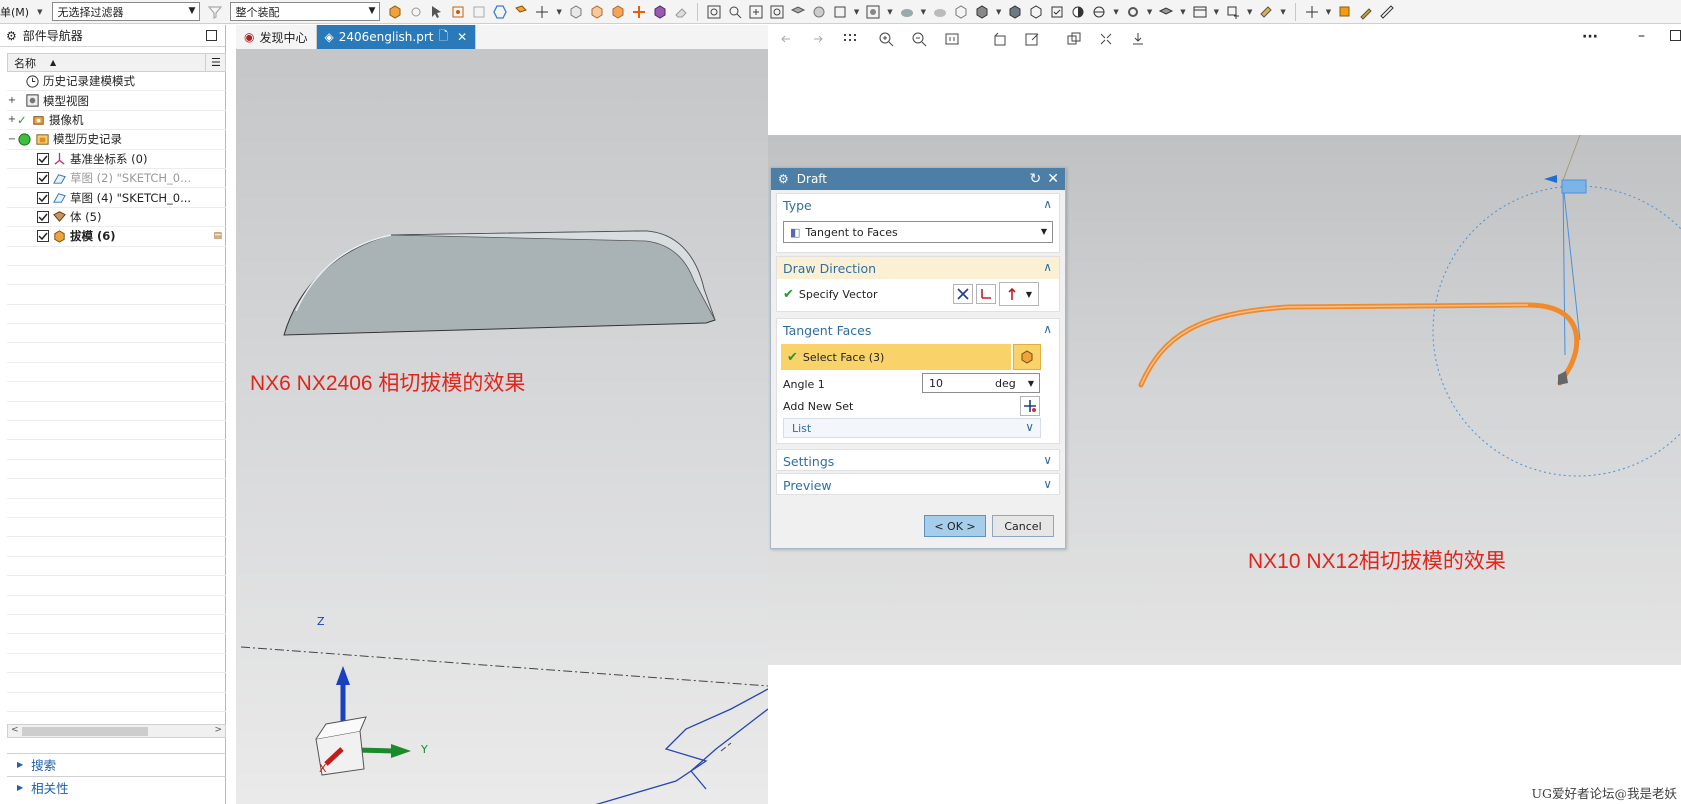 The height and width of the screenshot is (804, 1681). I want to click on layer-icon, so click(798, 12).